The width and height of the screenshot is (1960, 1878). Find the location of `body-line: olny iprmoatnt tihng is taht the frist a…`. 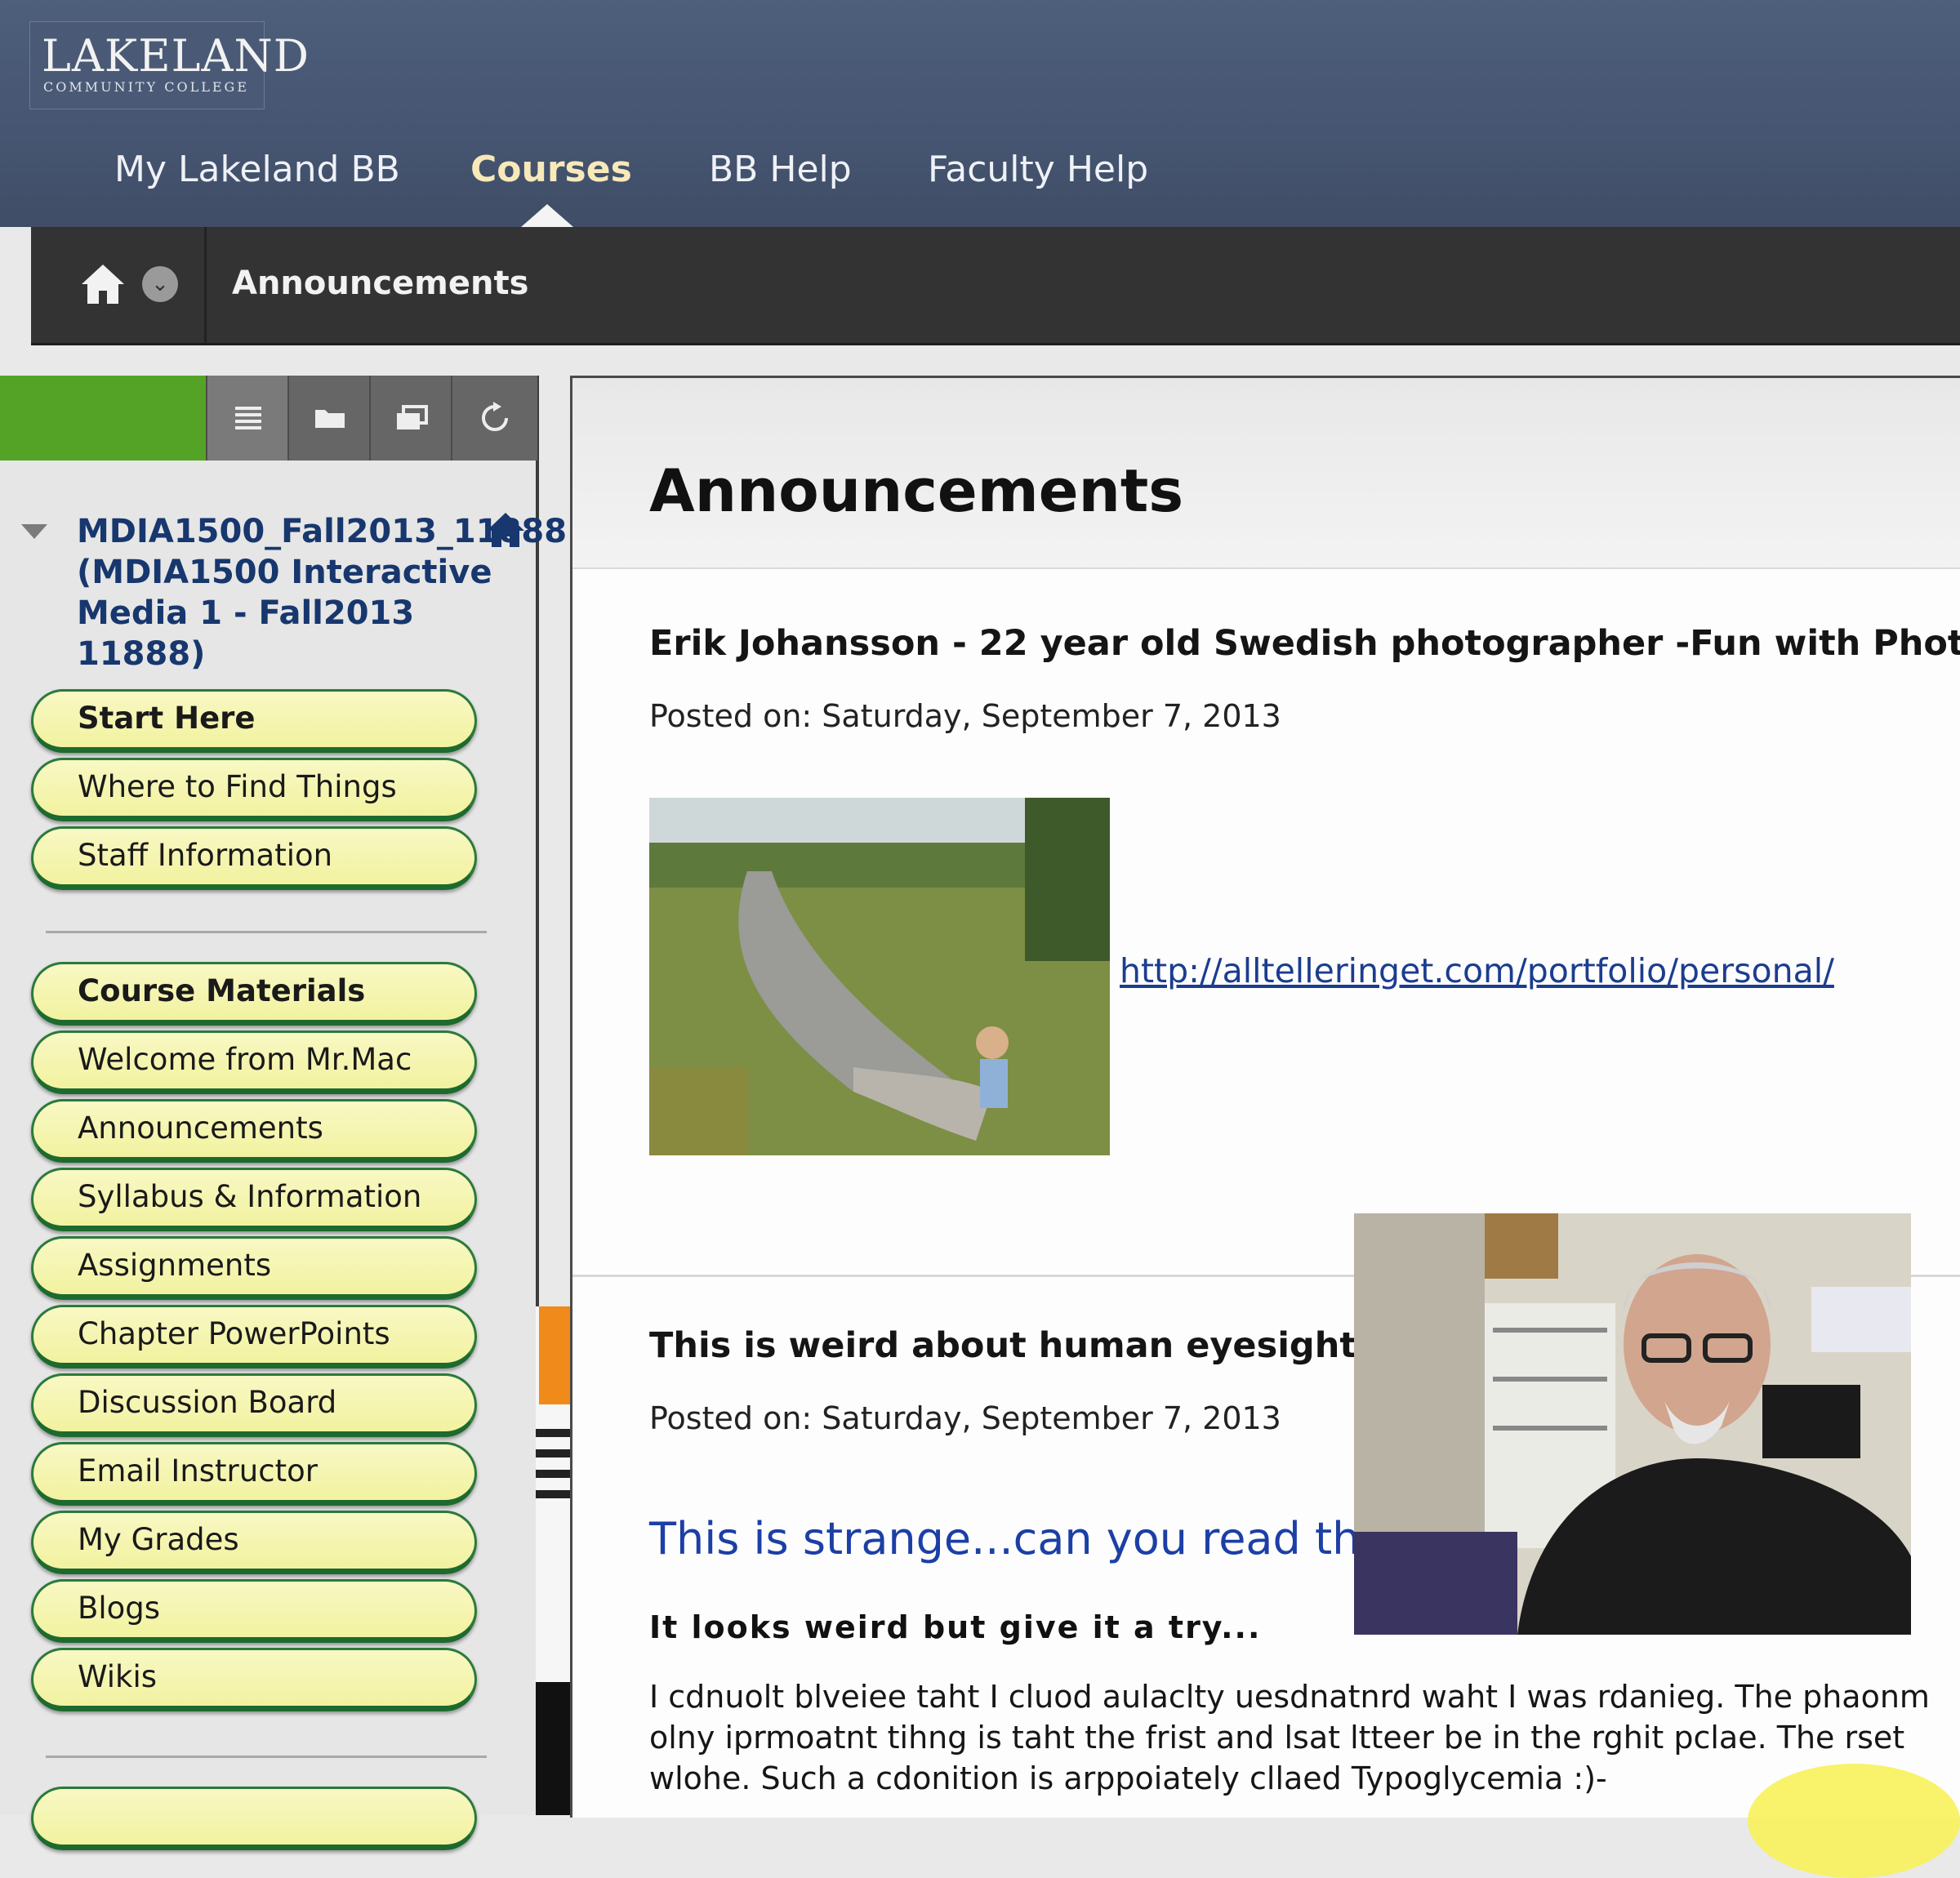

body-line: olny iprmoatnt tihng is taht the frist a… is located at coordinates (1277, 1738).